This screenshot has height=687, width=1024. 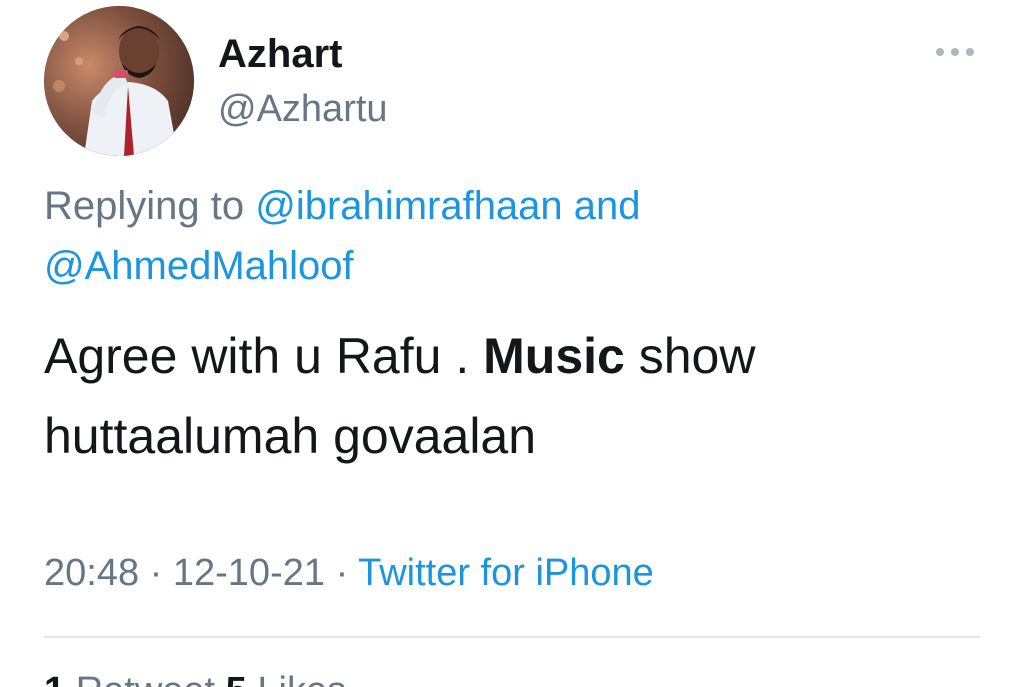 What do you see at coordinates (144, 206) in the screenshot?
I see `replying-to-label: Replying to` at bounding box center [144, 206].